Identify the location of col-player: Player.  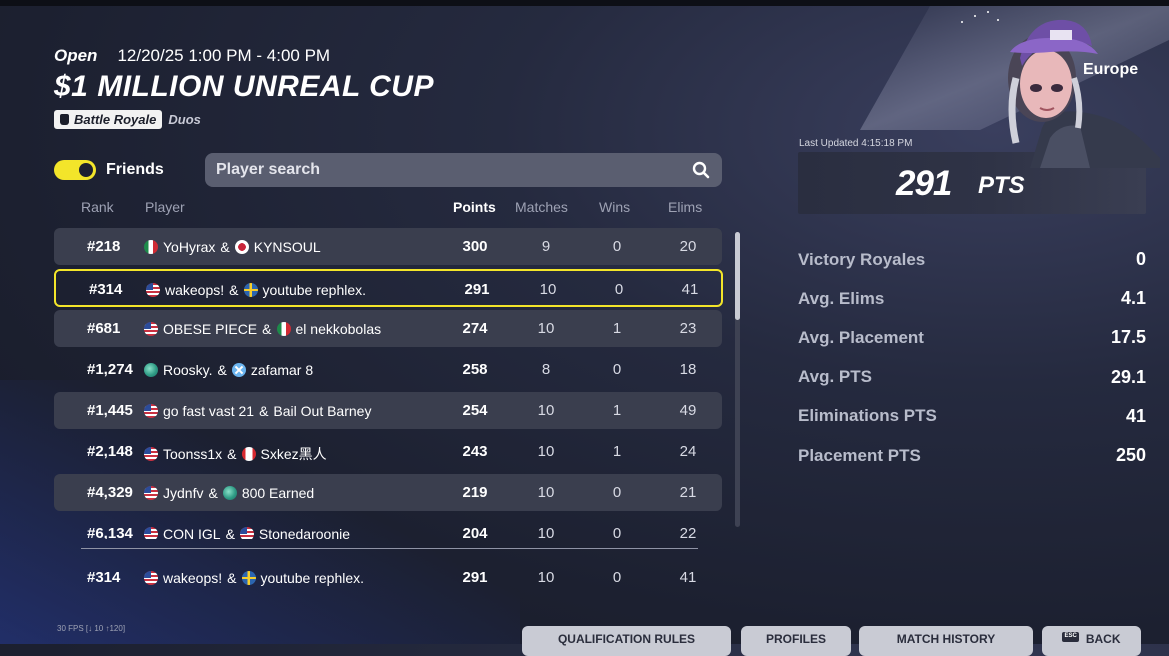
(165, 207).